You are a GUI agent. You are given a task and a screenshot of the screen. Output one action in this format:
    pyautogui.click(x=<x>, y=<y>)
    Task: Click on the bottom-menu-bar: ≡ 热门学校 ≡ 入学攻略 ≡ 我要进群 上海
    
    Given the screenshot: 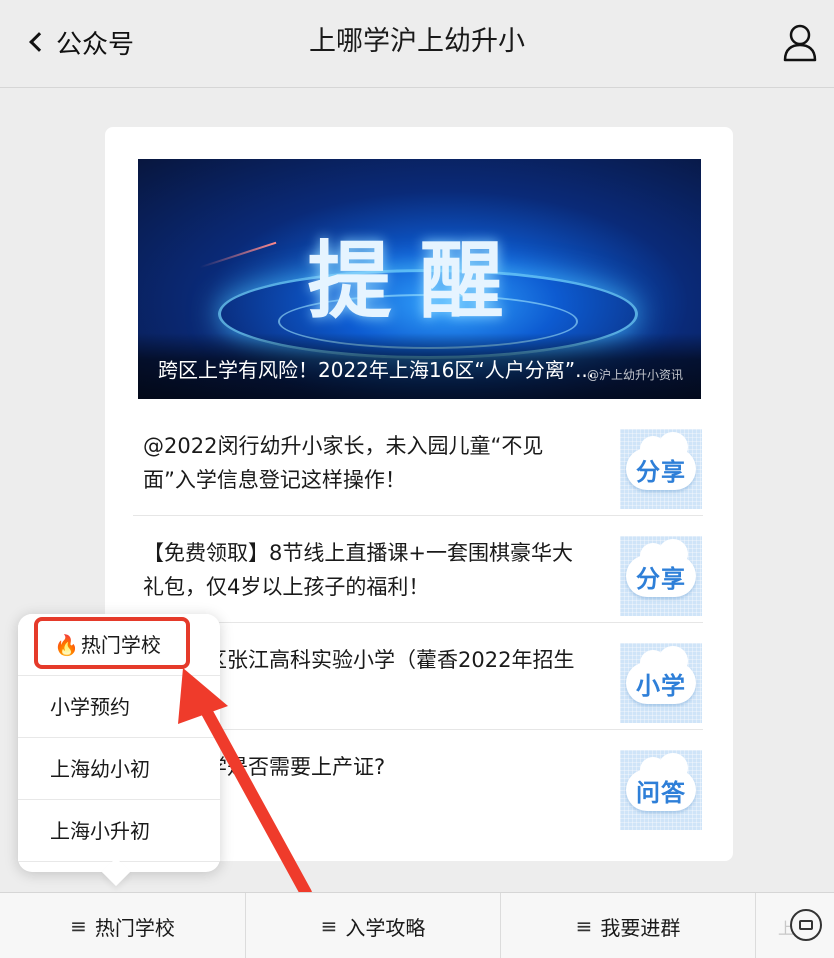 What is the action you would take?
    pyautogui.click(x=417, y=925)
    